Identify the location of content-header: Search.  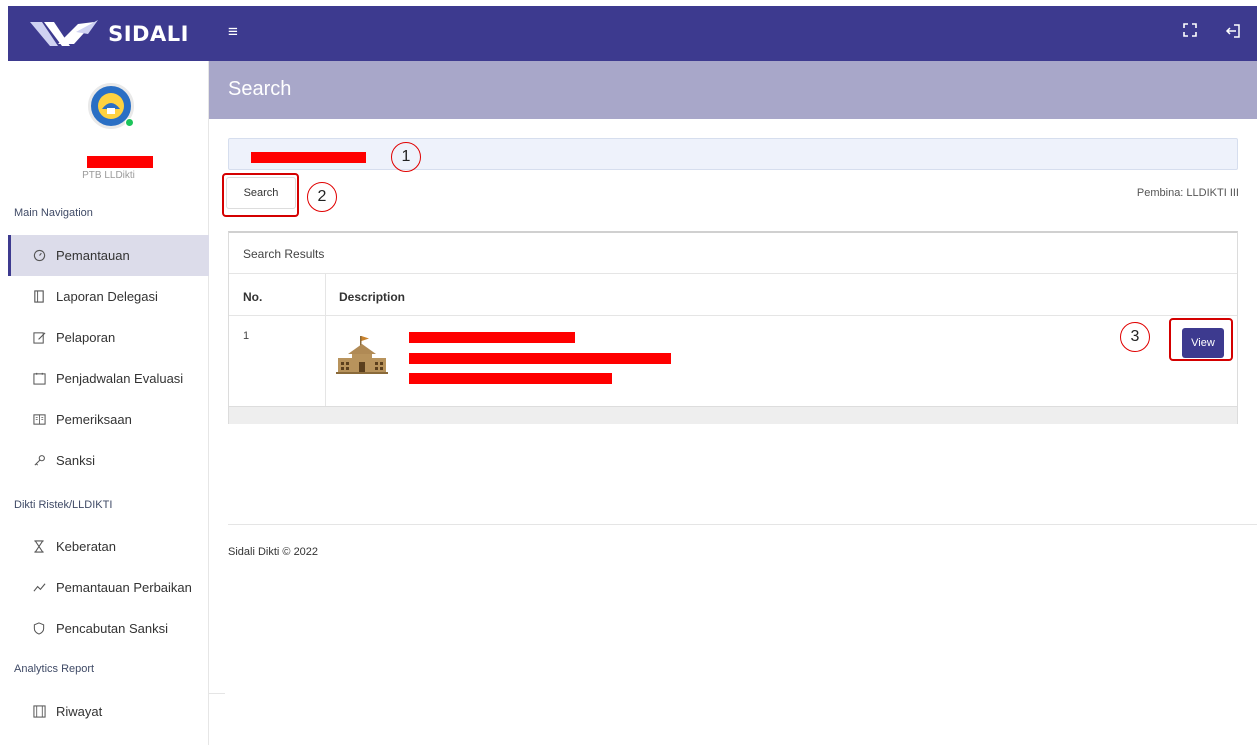
(733, 90).